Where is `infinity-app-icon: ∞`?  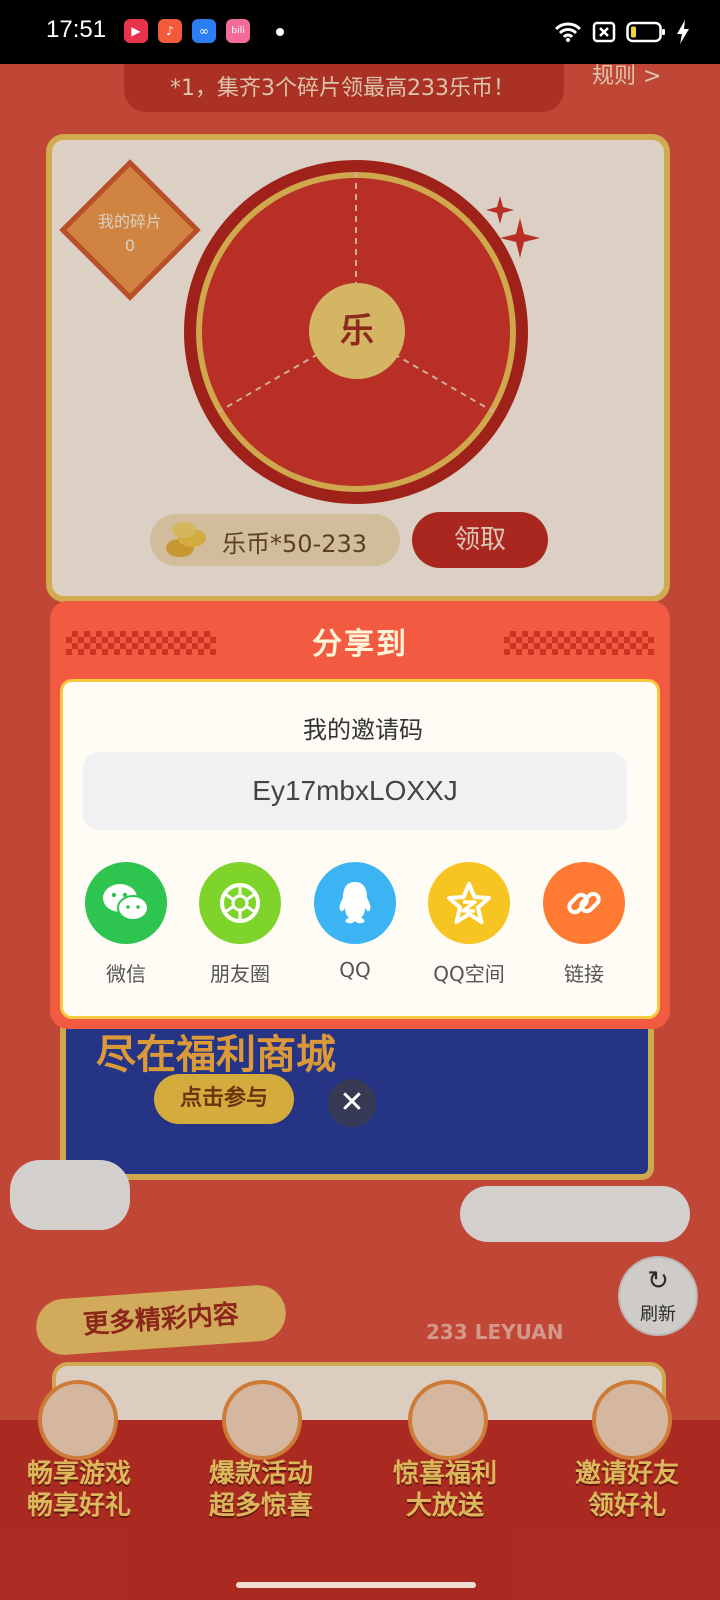 infinity-app-icon: ∞ is located at coordinates (204, 31).